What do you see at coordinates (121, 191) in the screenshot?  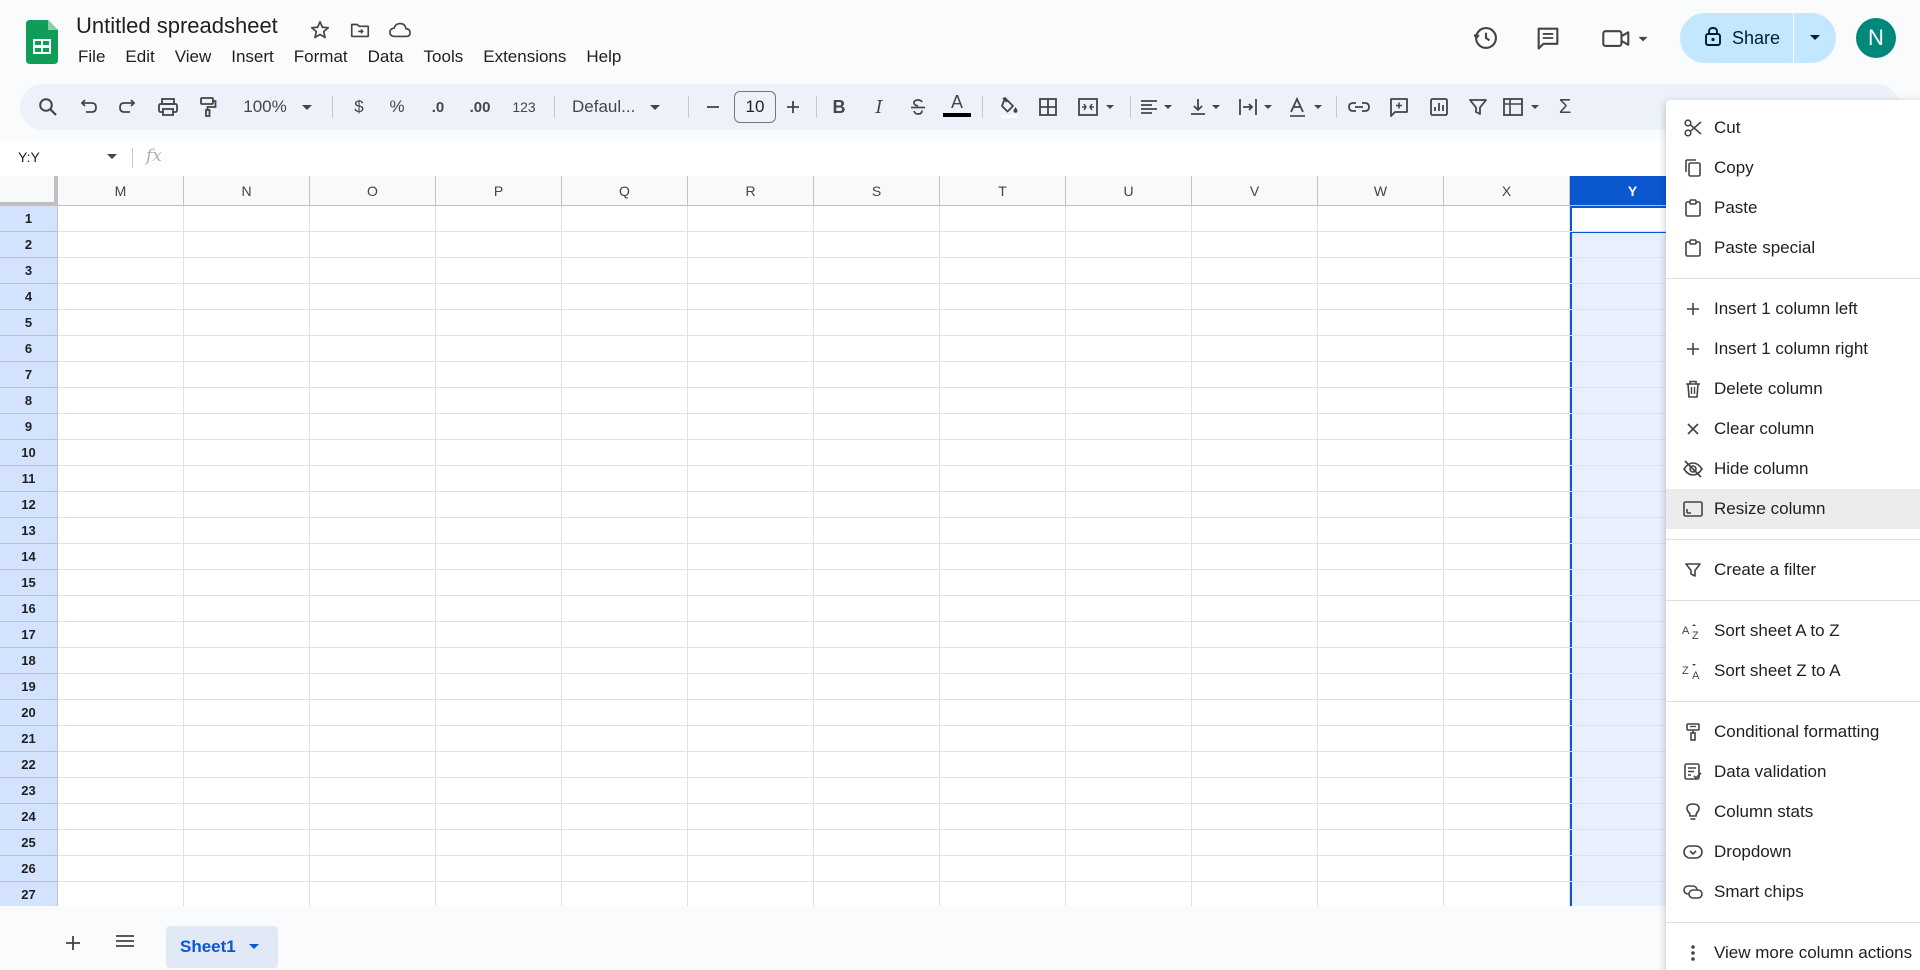 I see `column-header-m: M` at bounding box center [121, 191].